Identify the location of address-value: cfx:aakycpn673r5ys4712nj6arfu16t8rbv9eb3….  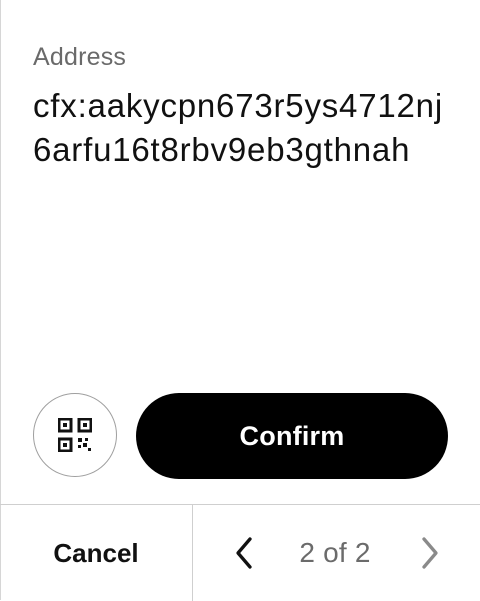
(238, 127).